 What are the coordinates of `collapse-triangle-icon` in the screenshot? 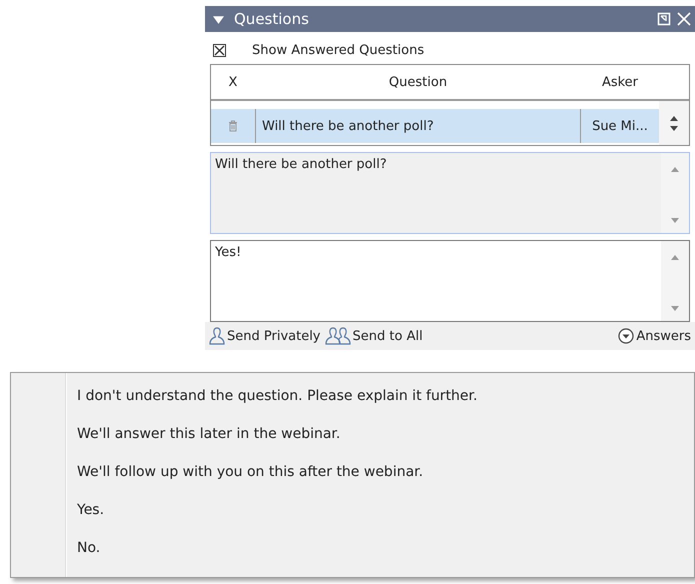 It's located at (218, 19).